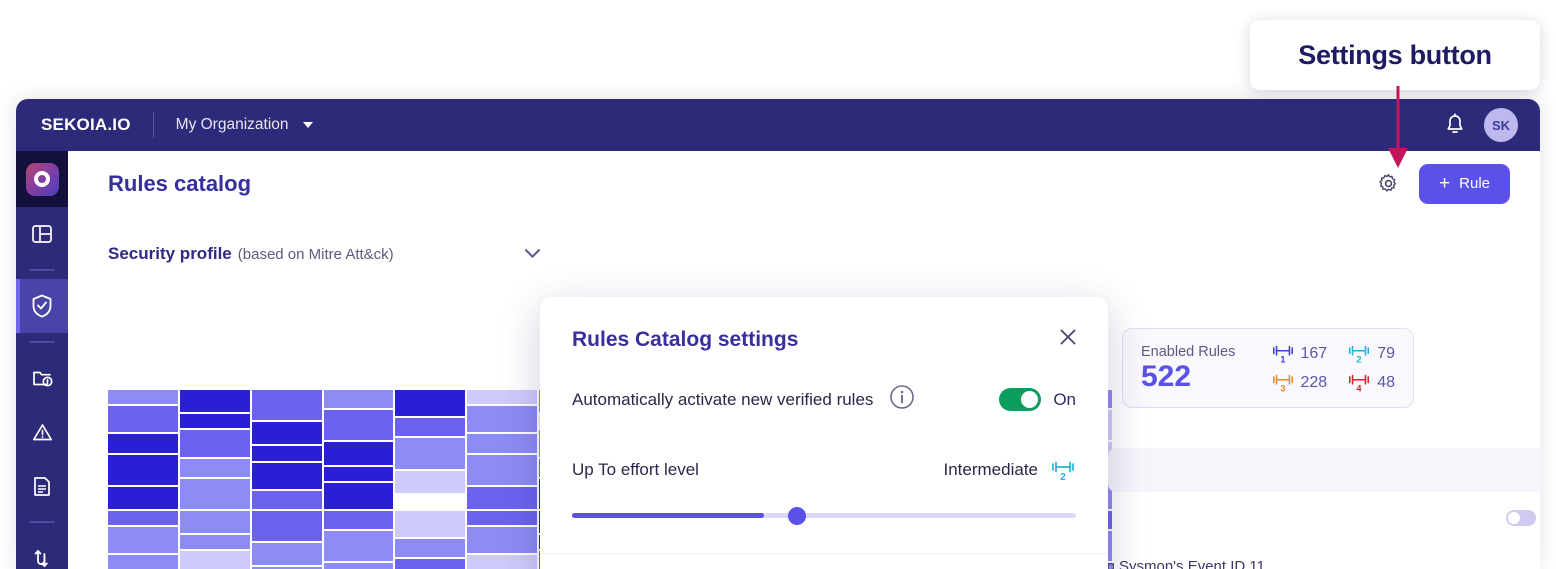  What do you see at coordinates (1386, 353) in the screenshot?
I see `effort-level-count: 79` at bounding box center [1386, 353].